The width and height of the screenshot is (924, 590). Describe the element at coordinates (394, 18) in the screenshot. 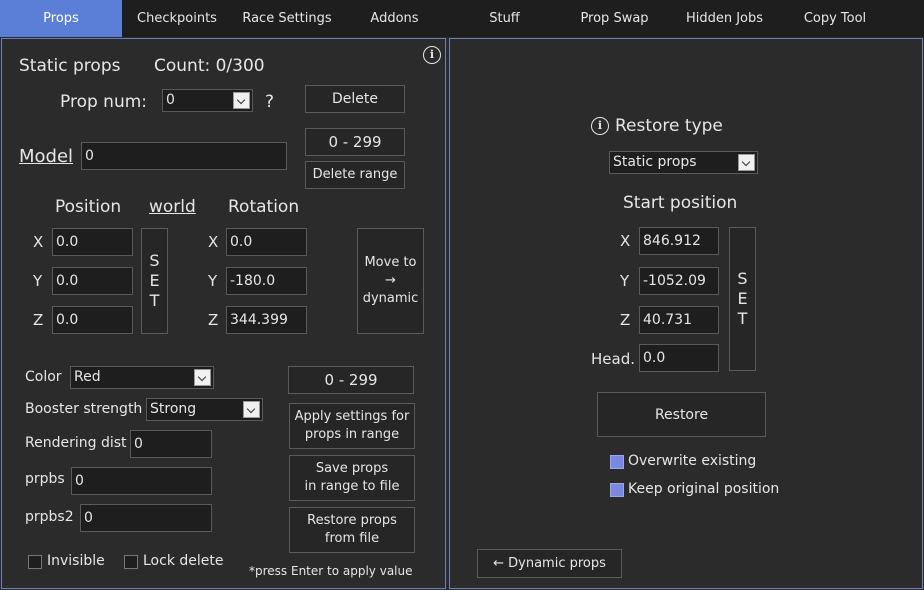

I see `tab-addons: Addons` at that location.